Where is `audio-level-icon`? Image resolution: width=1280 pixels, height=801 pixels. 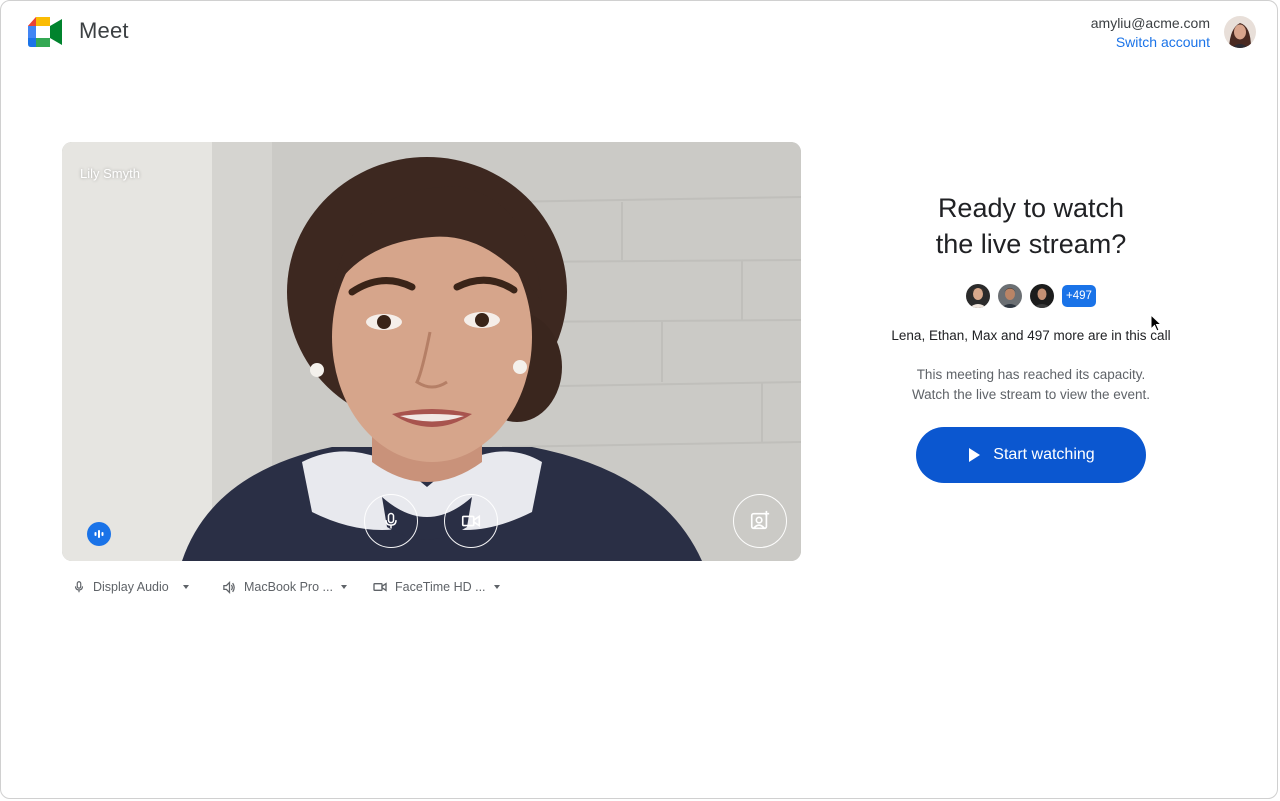 audio-level-icon is located at coordinates (99, 534).